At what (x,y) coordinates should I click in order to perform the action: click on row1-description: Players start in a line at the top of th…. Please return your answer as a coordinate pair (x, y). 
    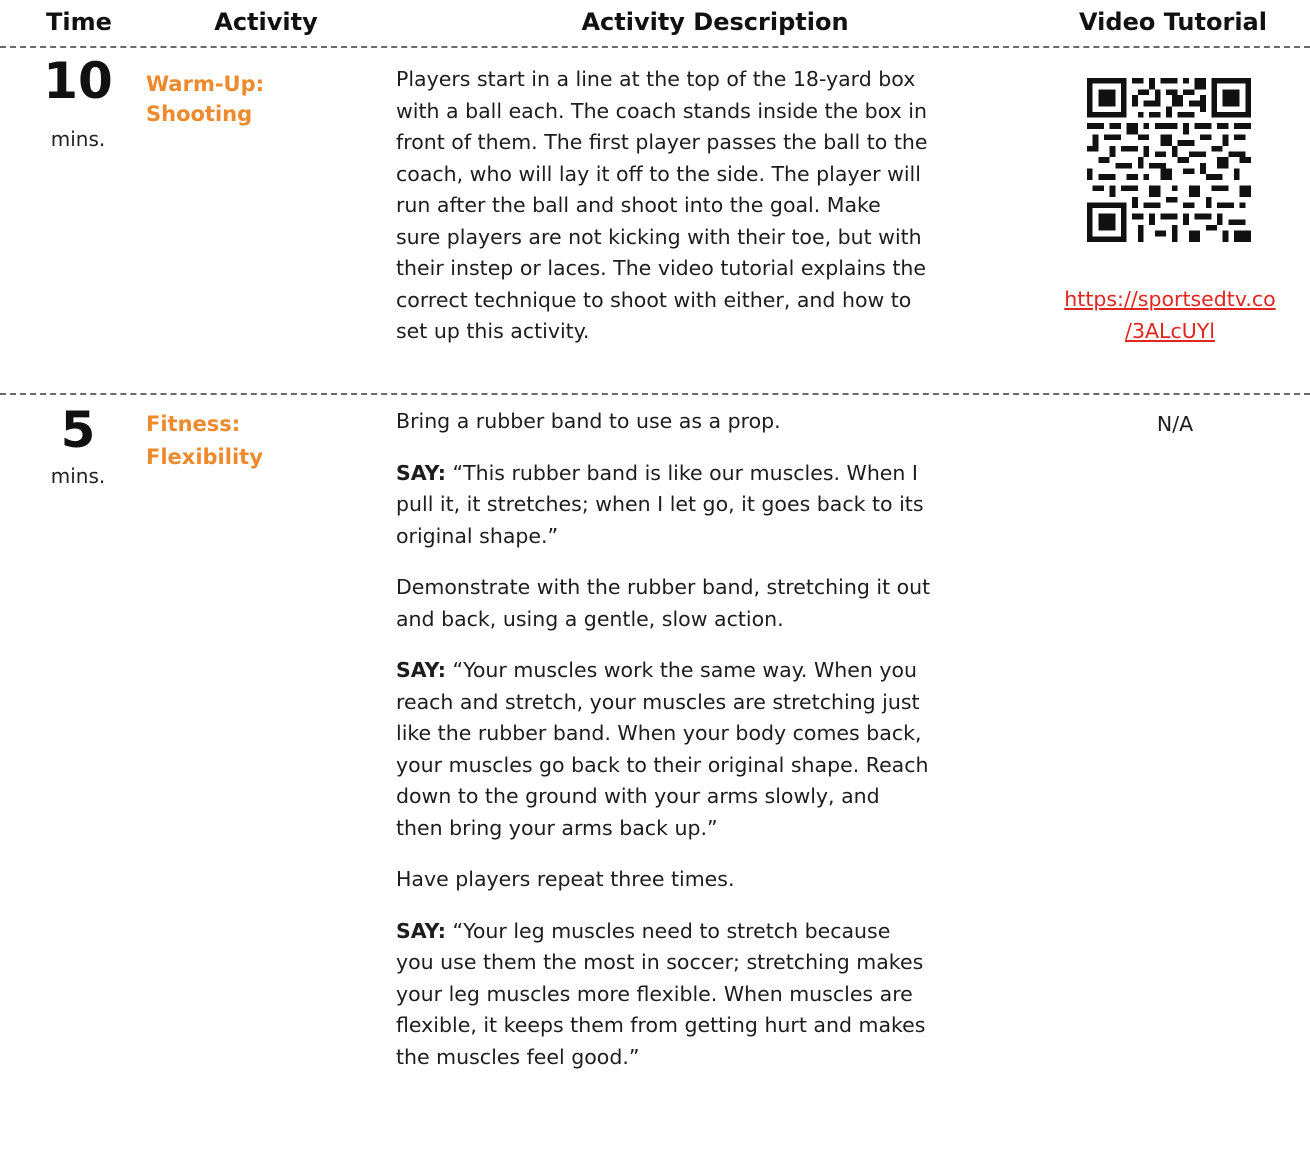
    Looking at the image, I should click on (721, 206).